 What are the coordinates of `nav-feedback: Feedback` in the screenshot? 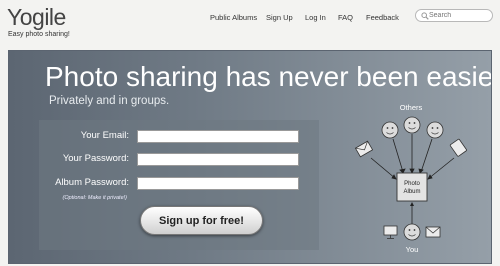 It's located at (382, 17).